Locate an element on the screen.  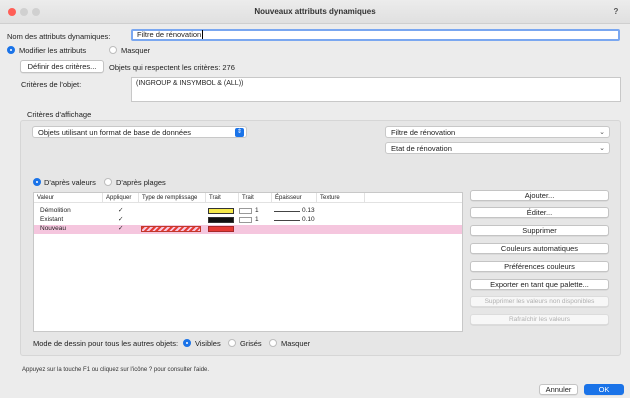
name-input: Filtre de rénovation is located at coordinates (375, 35).